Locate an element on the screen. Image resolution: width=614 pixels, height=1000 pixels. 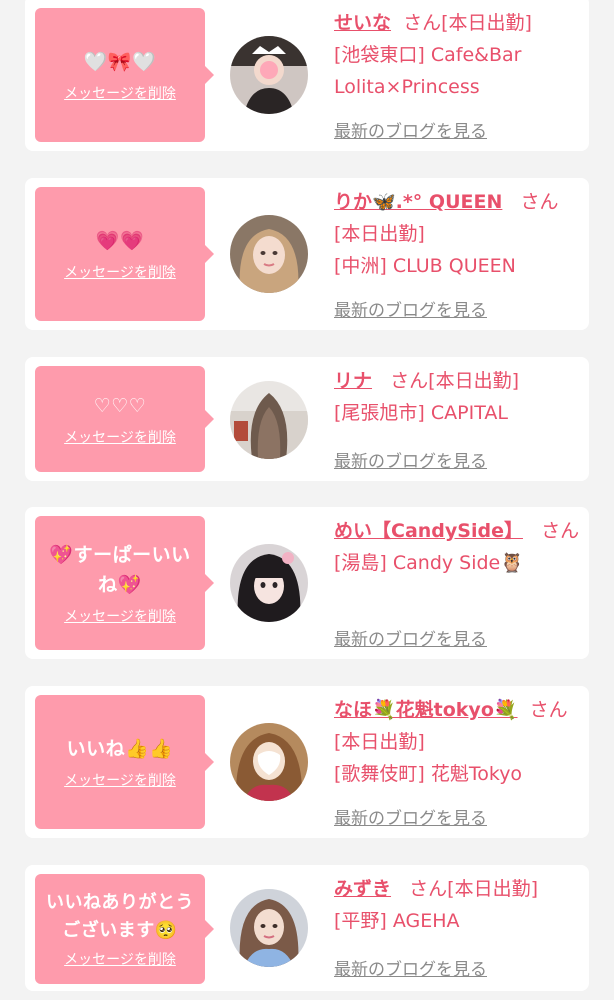
cast-name-link: りか🦋.*° QUEEN is located at coordinates (418, 202).